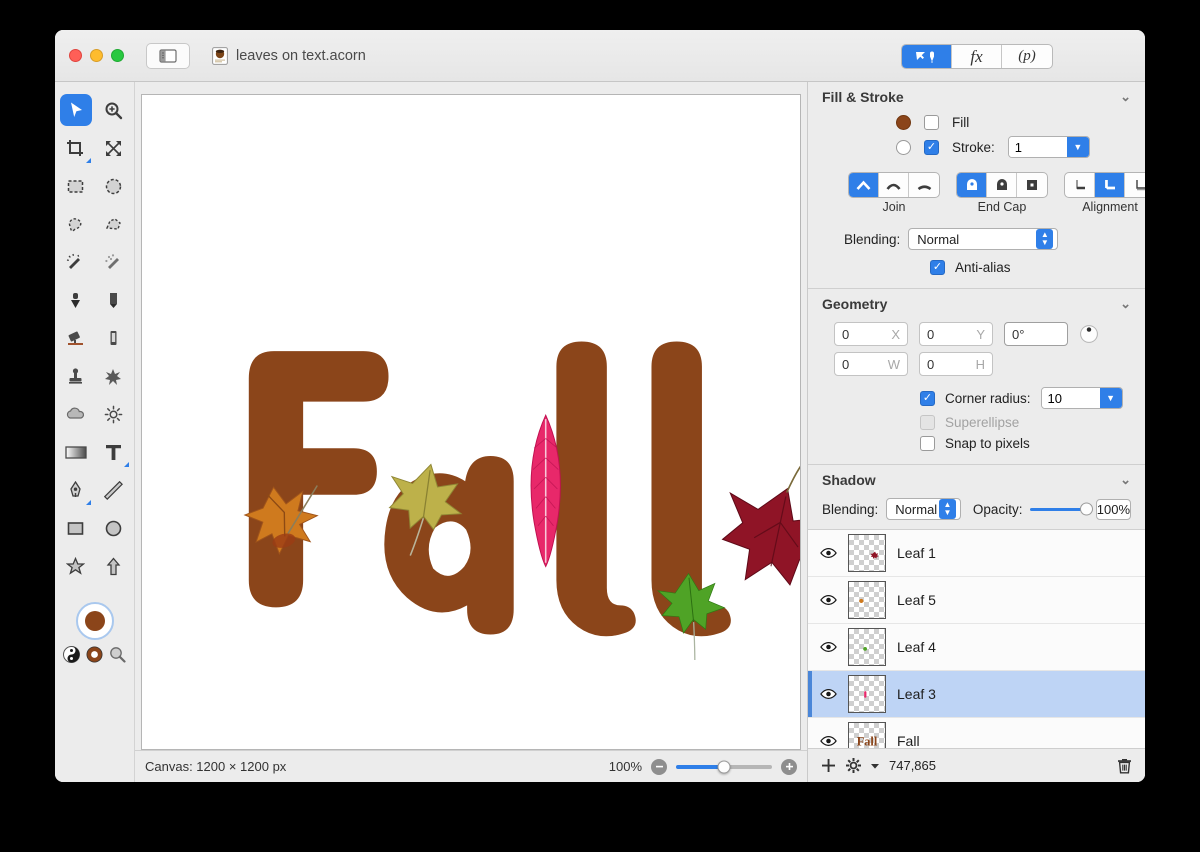 The image size is (1200, 852). I want to click on corner-radius-input, so click(1070, 398).